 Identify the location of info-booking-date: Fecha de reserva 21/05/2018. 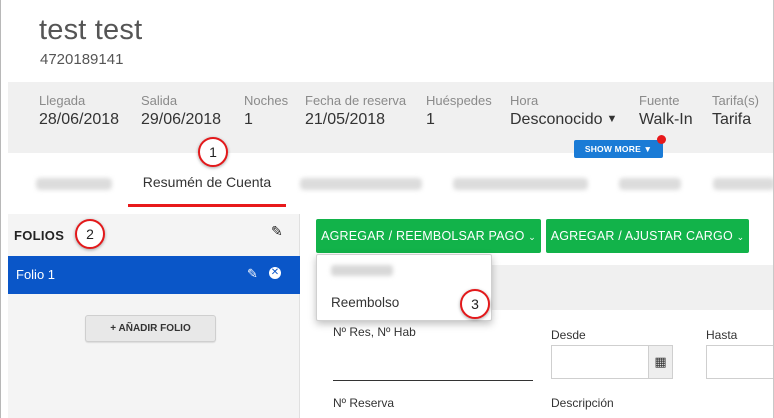
(355, 111).